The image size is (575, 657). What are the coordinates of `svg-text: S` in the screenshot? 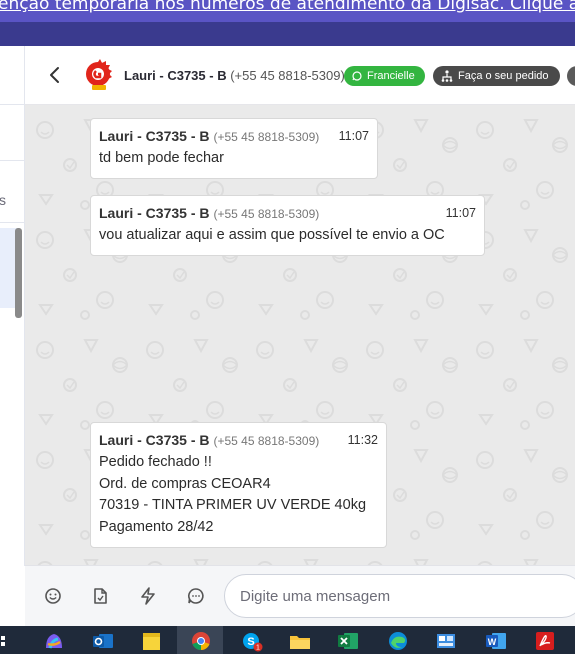 It's located at (250, 642).